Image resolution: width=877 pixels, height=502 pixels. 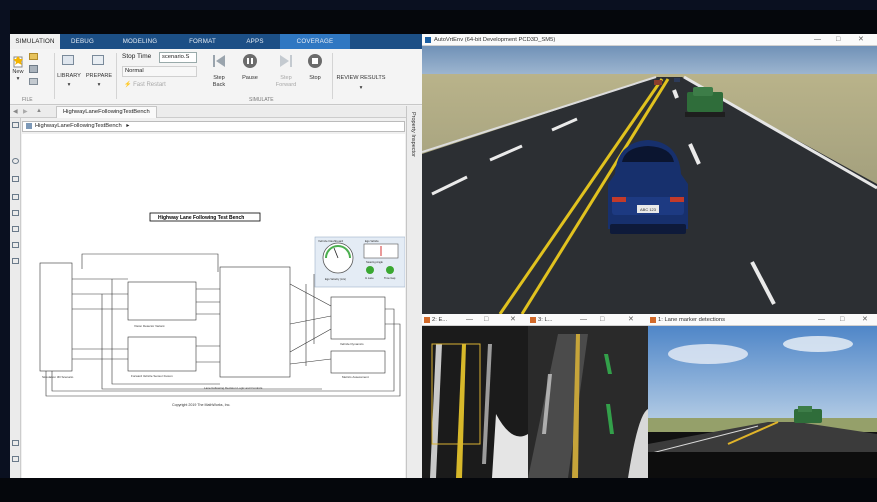 I want to click on time-gap-lamp, so click(x=390, y=270).